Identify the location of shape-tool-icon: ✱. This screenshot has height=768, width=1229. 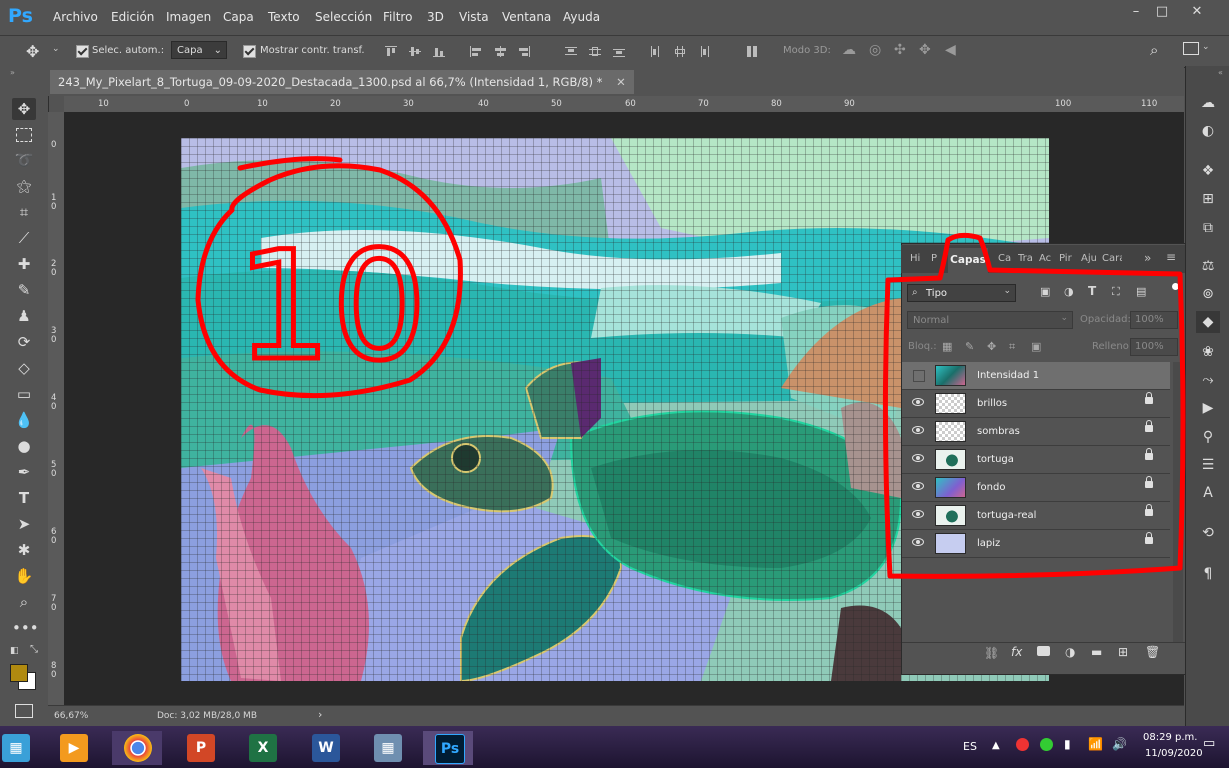
(24, 550).